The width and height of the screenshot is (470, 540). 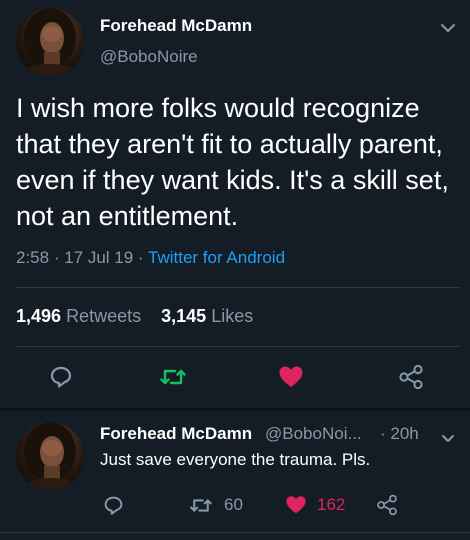 I want to click on like-button, so click(x=291, y=377).